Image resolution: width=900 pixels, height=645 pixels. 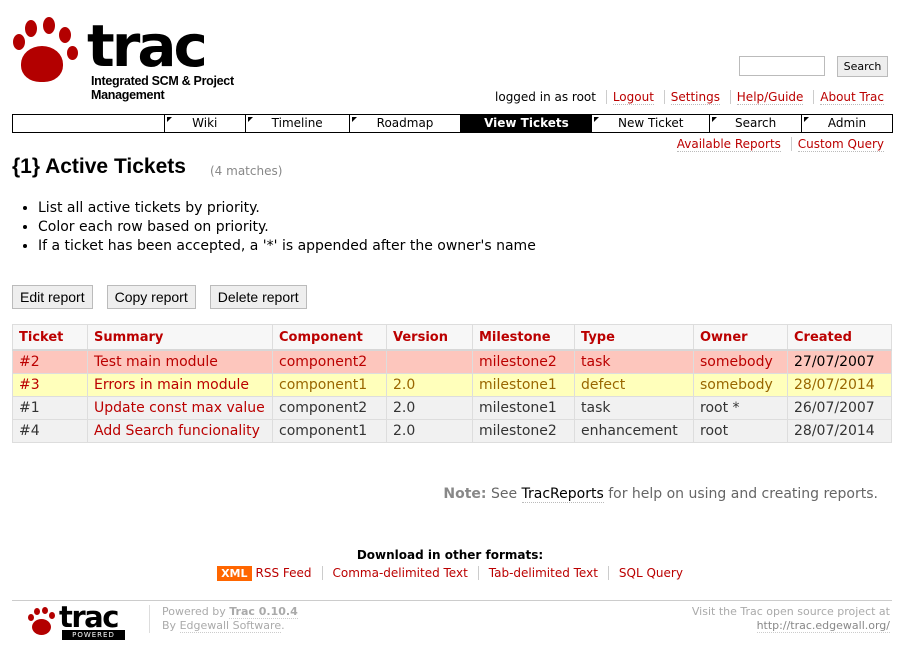 I want to click on help-guide-link: Help/Guide, so click(x=770, y=97).